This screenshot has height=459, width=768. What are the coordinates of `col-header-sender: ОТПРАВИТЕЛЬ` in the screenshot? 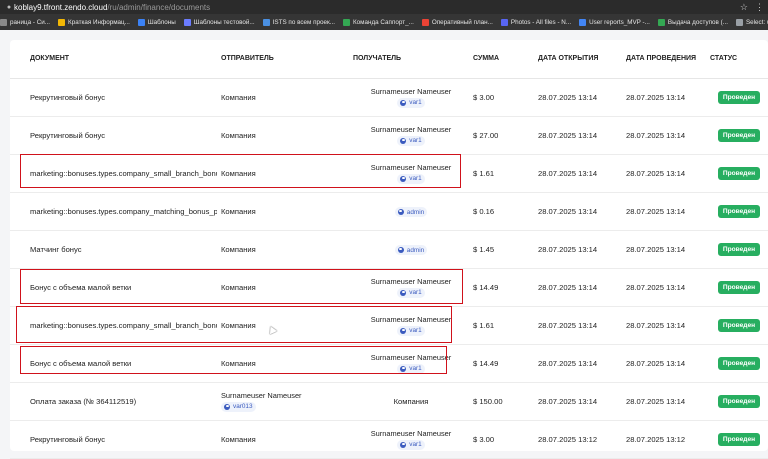 It's located at (285, 59).